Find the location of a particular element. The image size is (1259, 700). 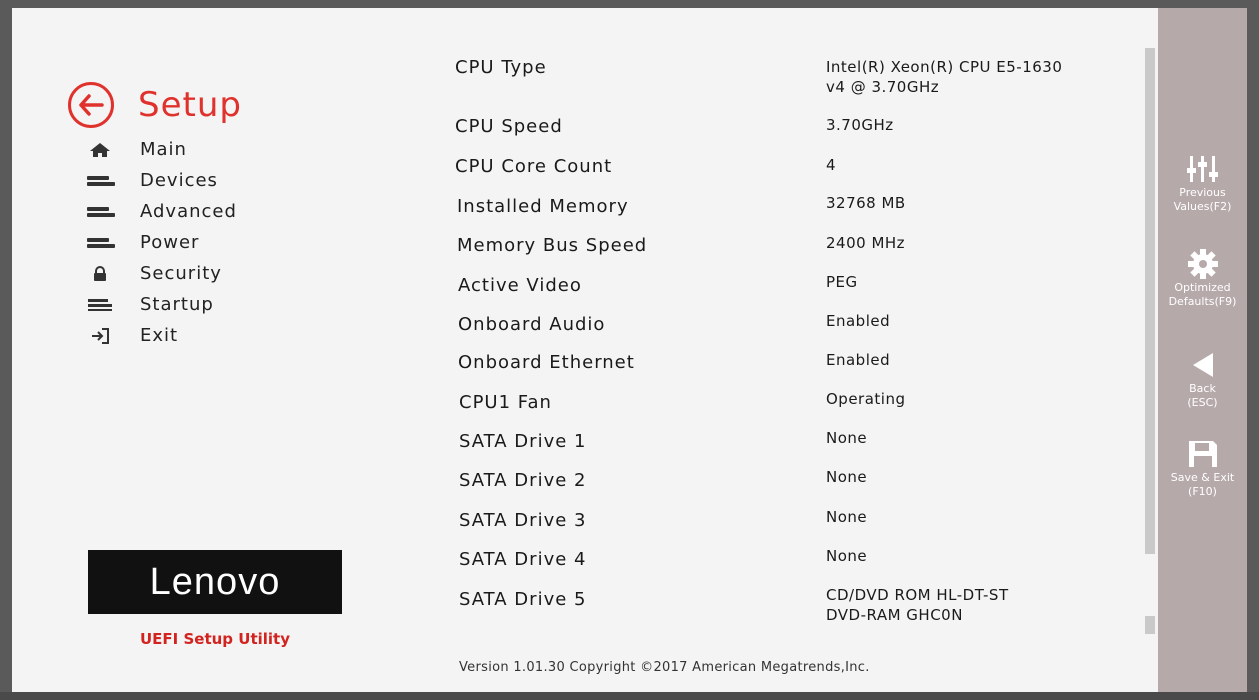

info-label: SATA Drive 3 is located at coordinates (523, 520).